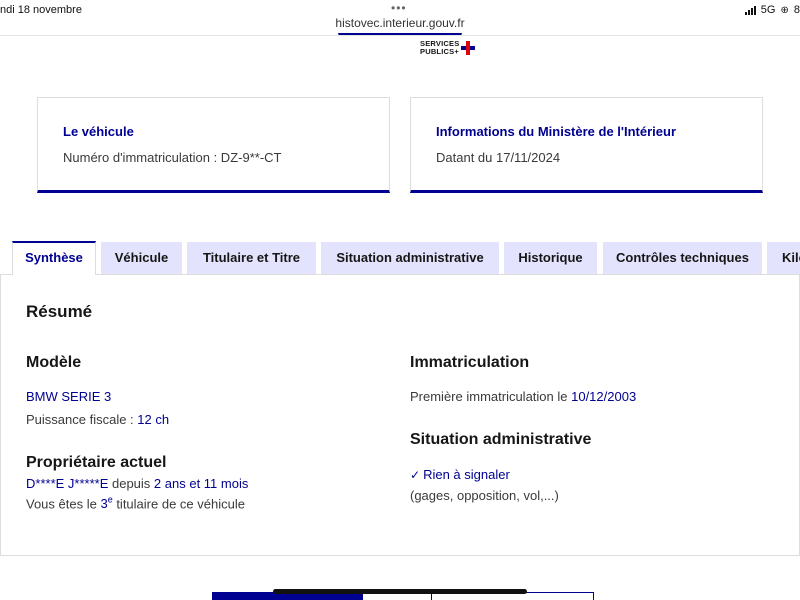 Image resolution: width=800 pixels, height=600 pixels. I want to click on vehicle-card-title: Le véhicule, so click(98, 131).